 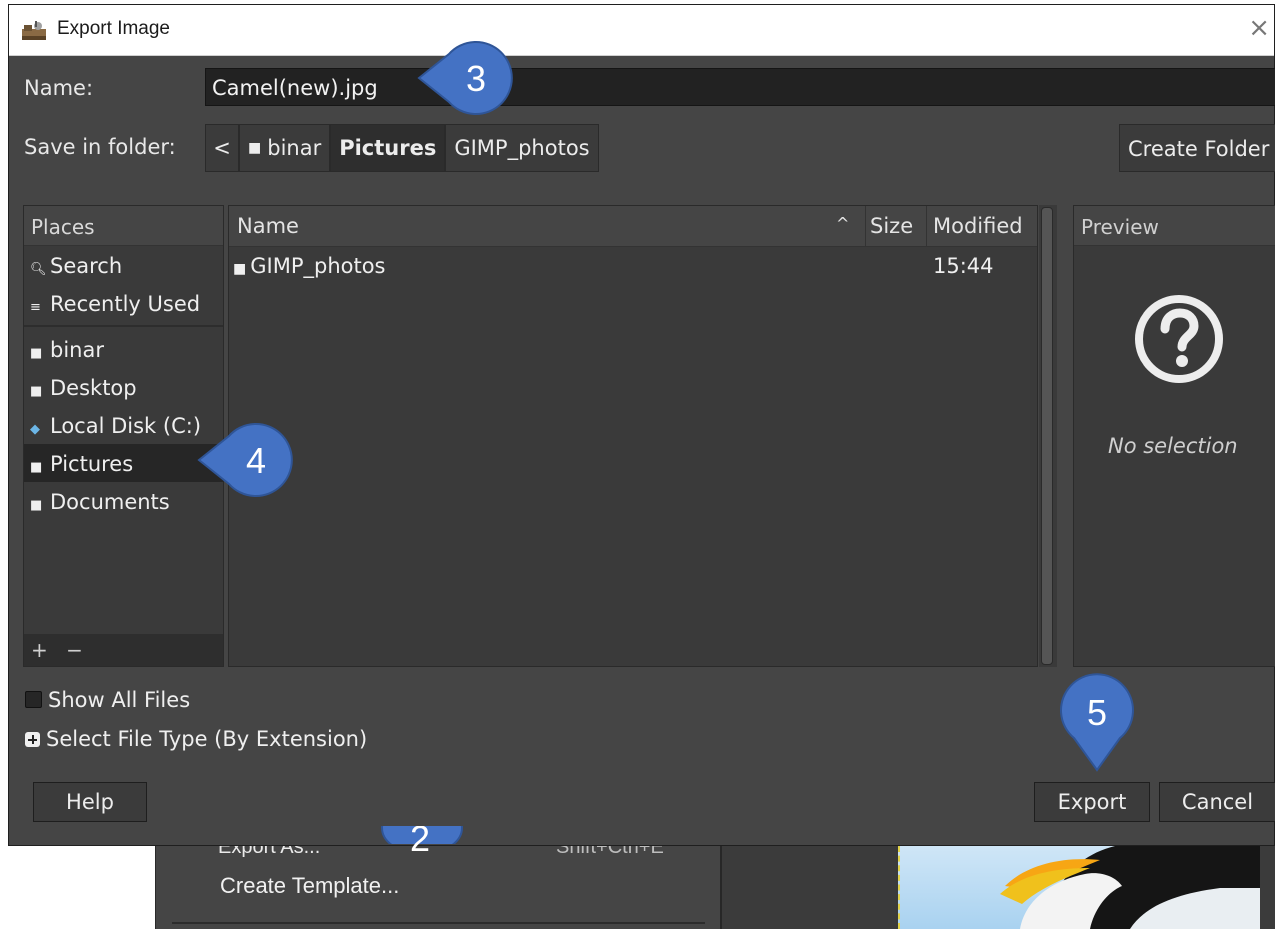 I want to click on preview-header: Preview, so click(x=1174, y=226).